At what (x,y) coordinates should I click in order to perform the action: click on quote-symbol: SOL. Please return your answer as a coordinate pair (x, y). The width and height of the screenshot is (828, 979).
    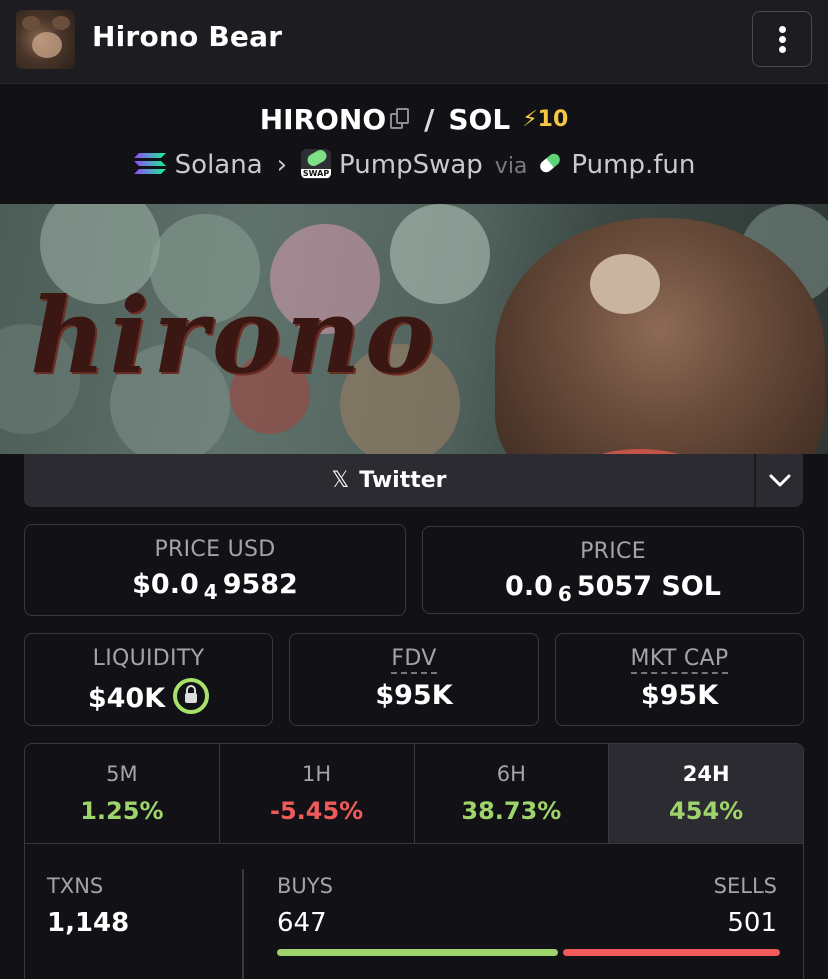
    Looking at the image, I should click on (479, 119).